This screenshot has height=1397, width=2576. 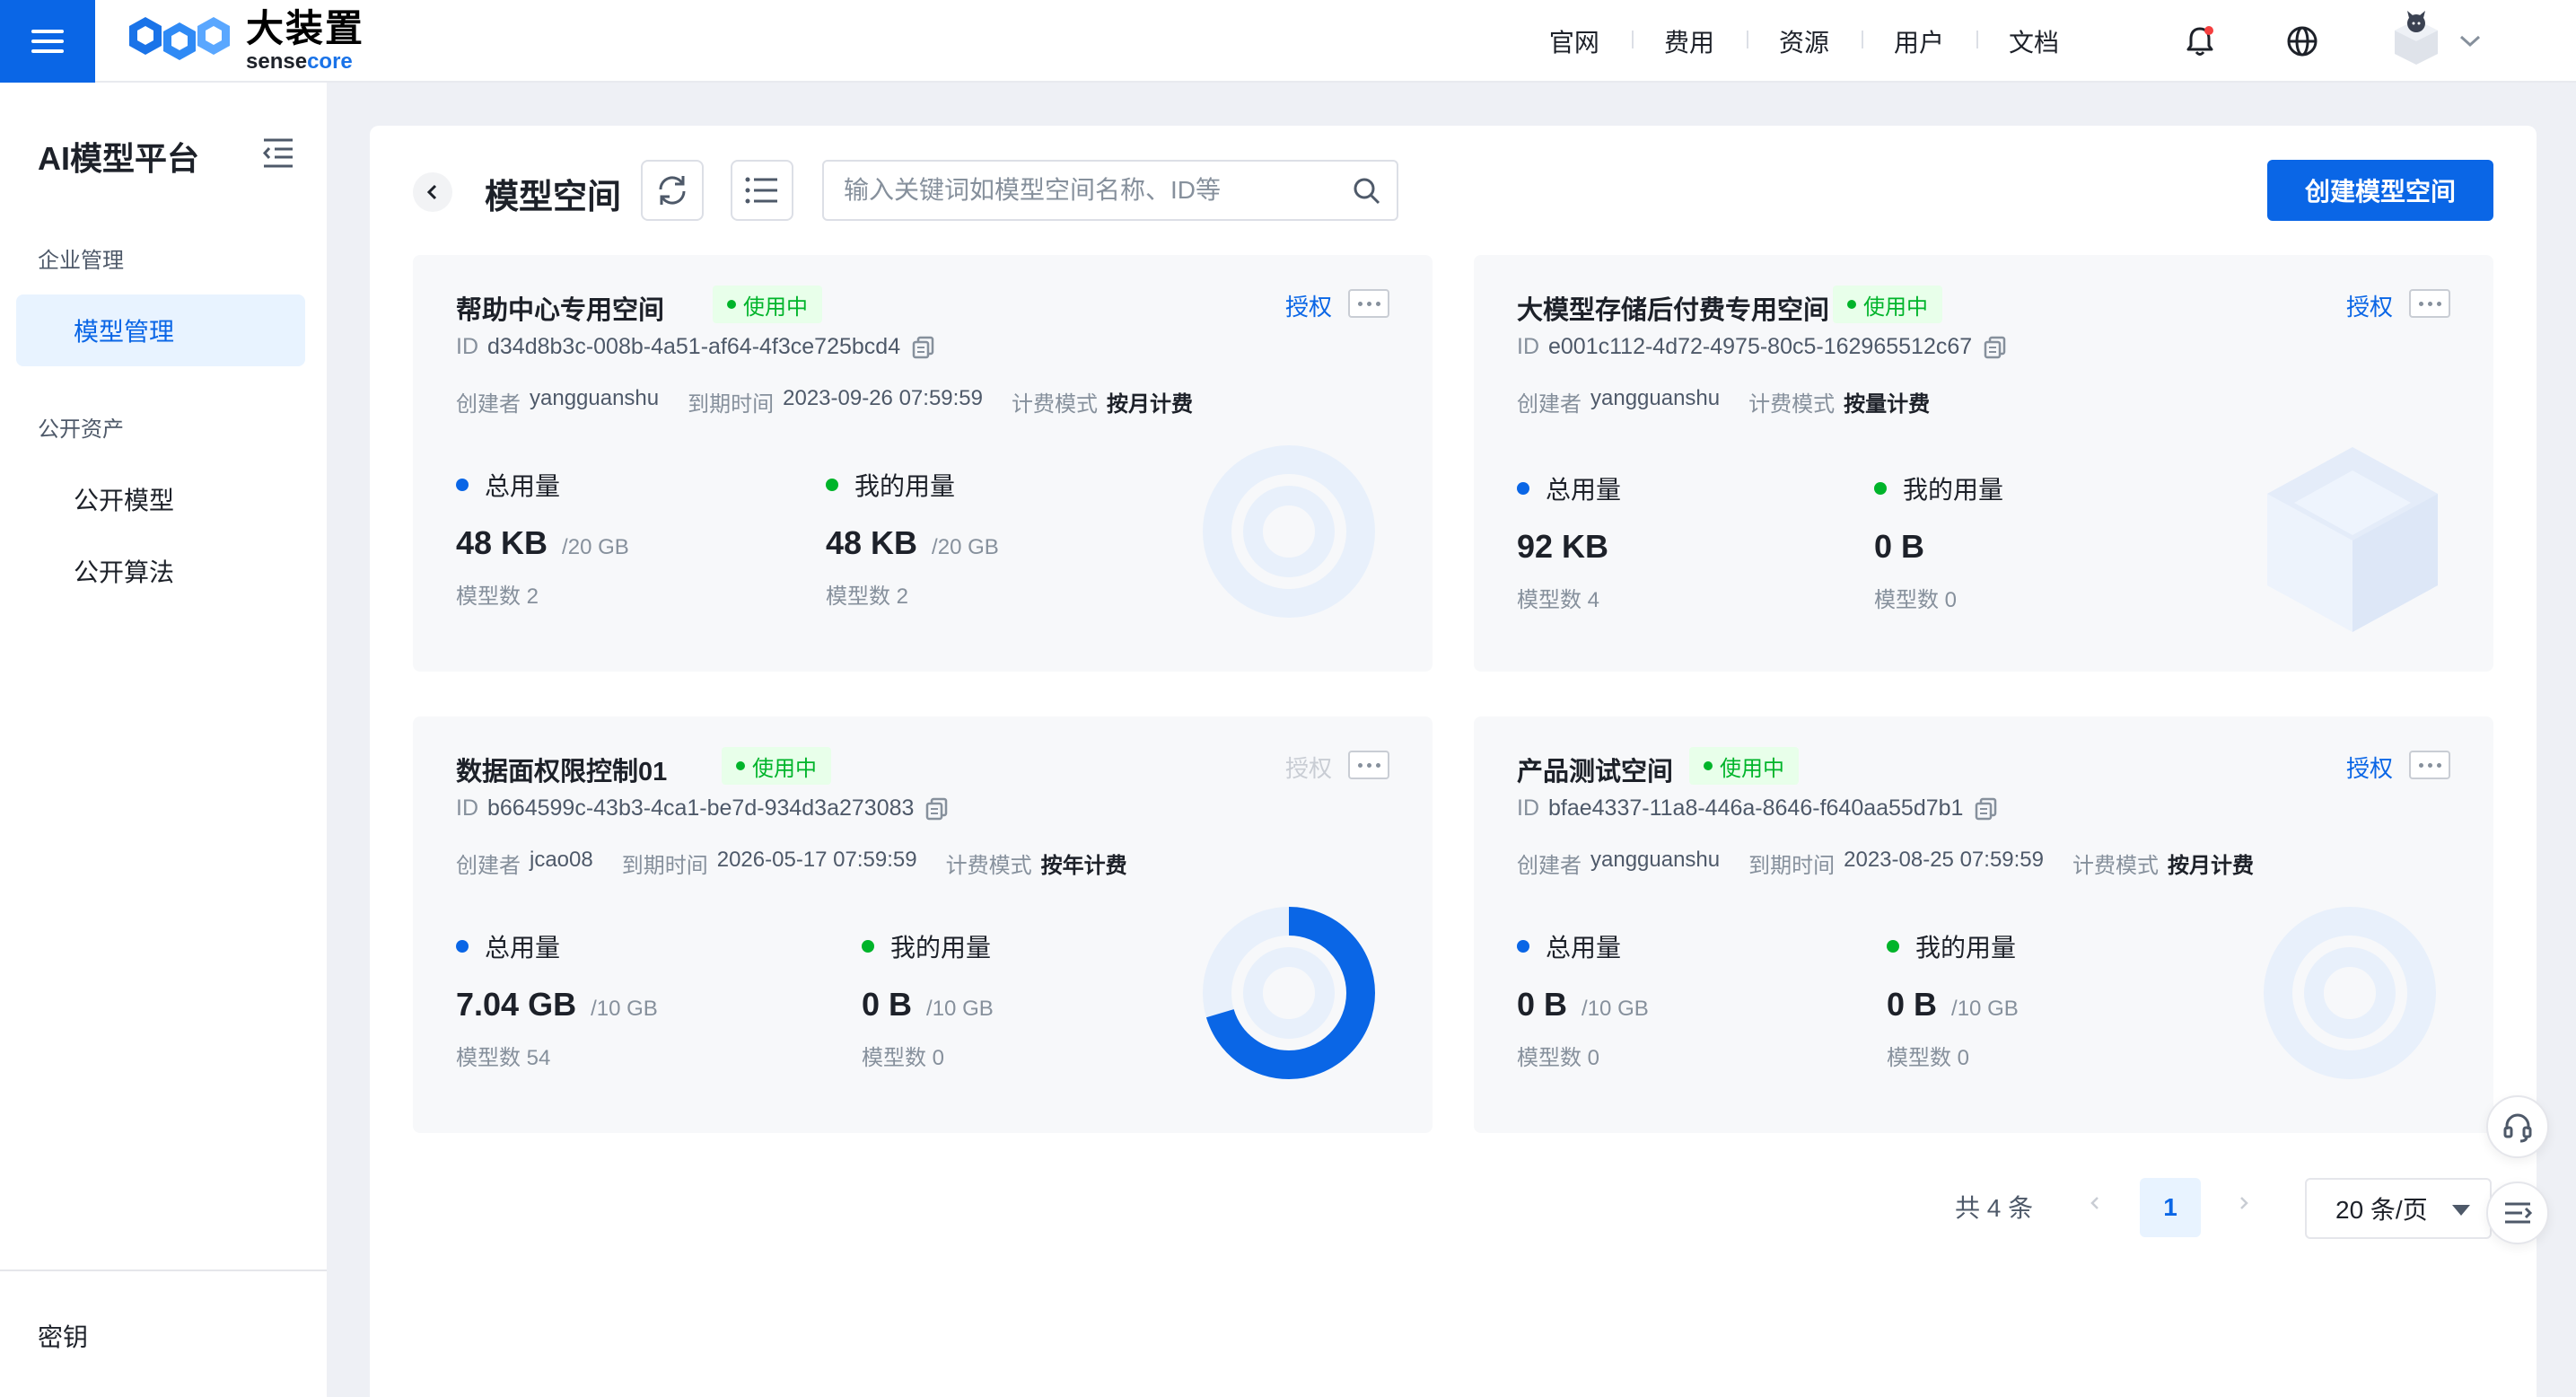 I want to click on brand-sub: sensecore, so click(x=299, y=61).